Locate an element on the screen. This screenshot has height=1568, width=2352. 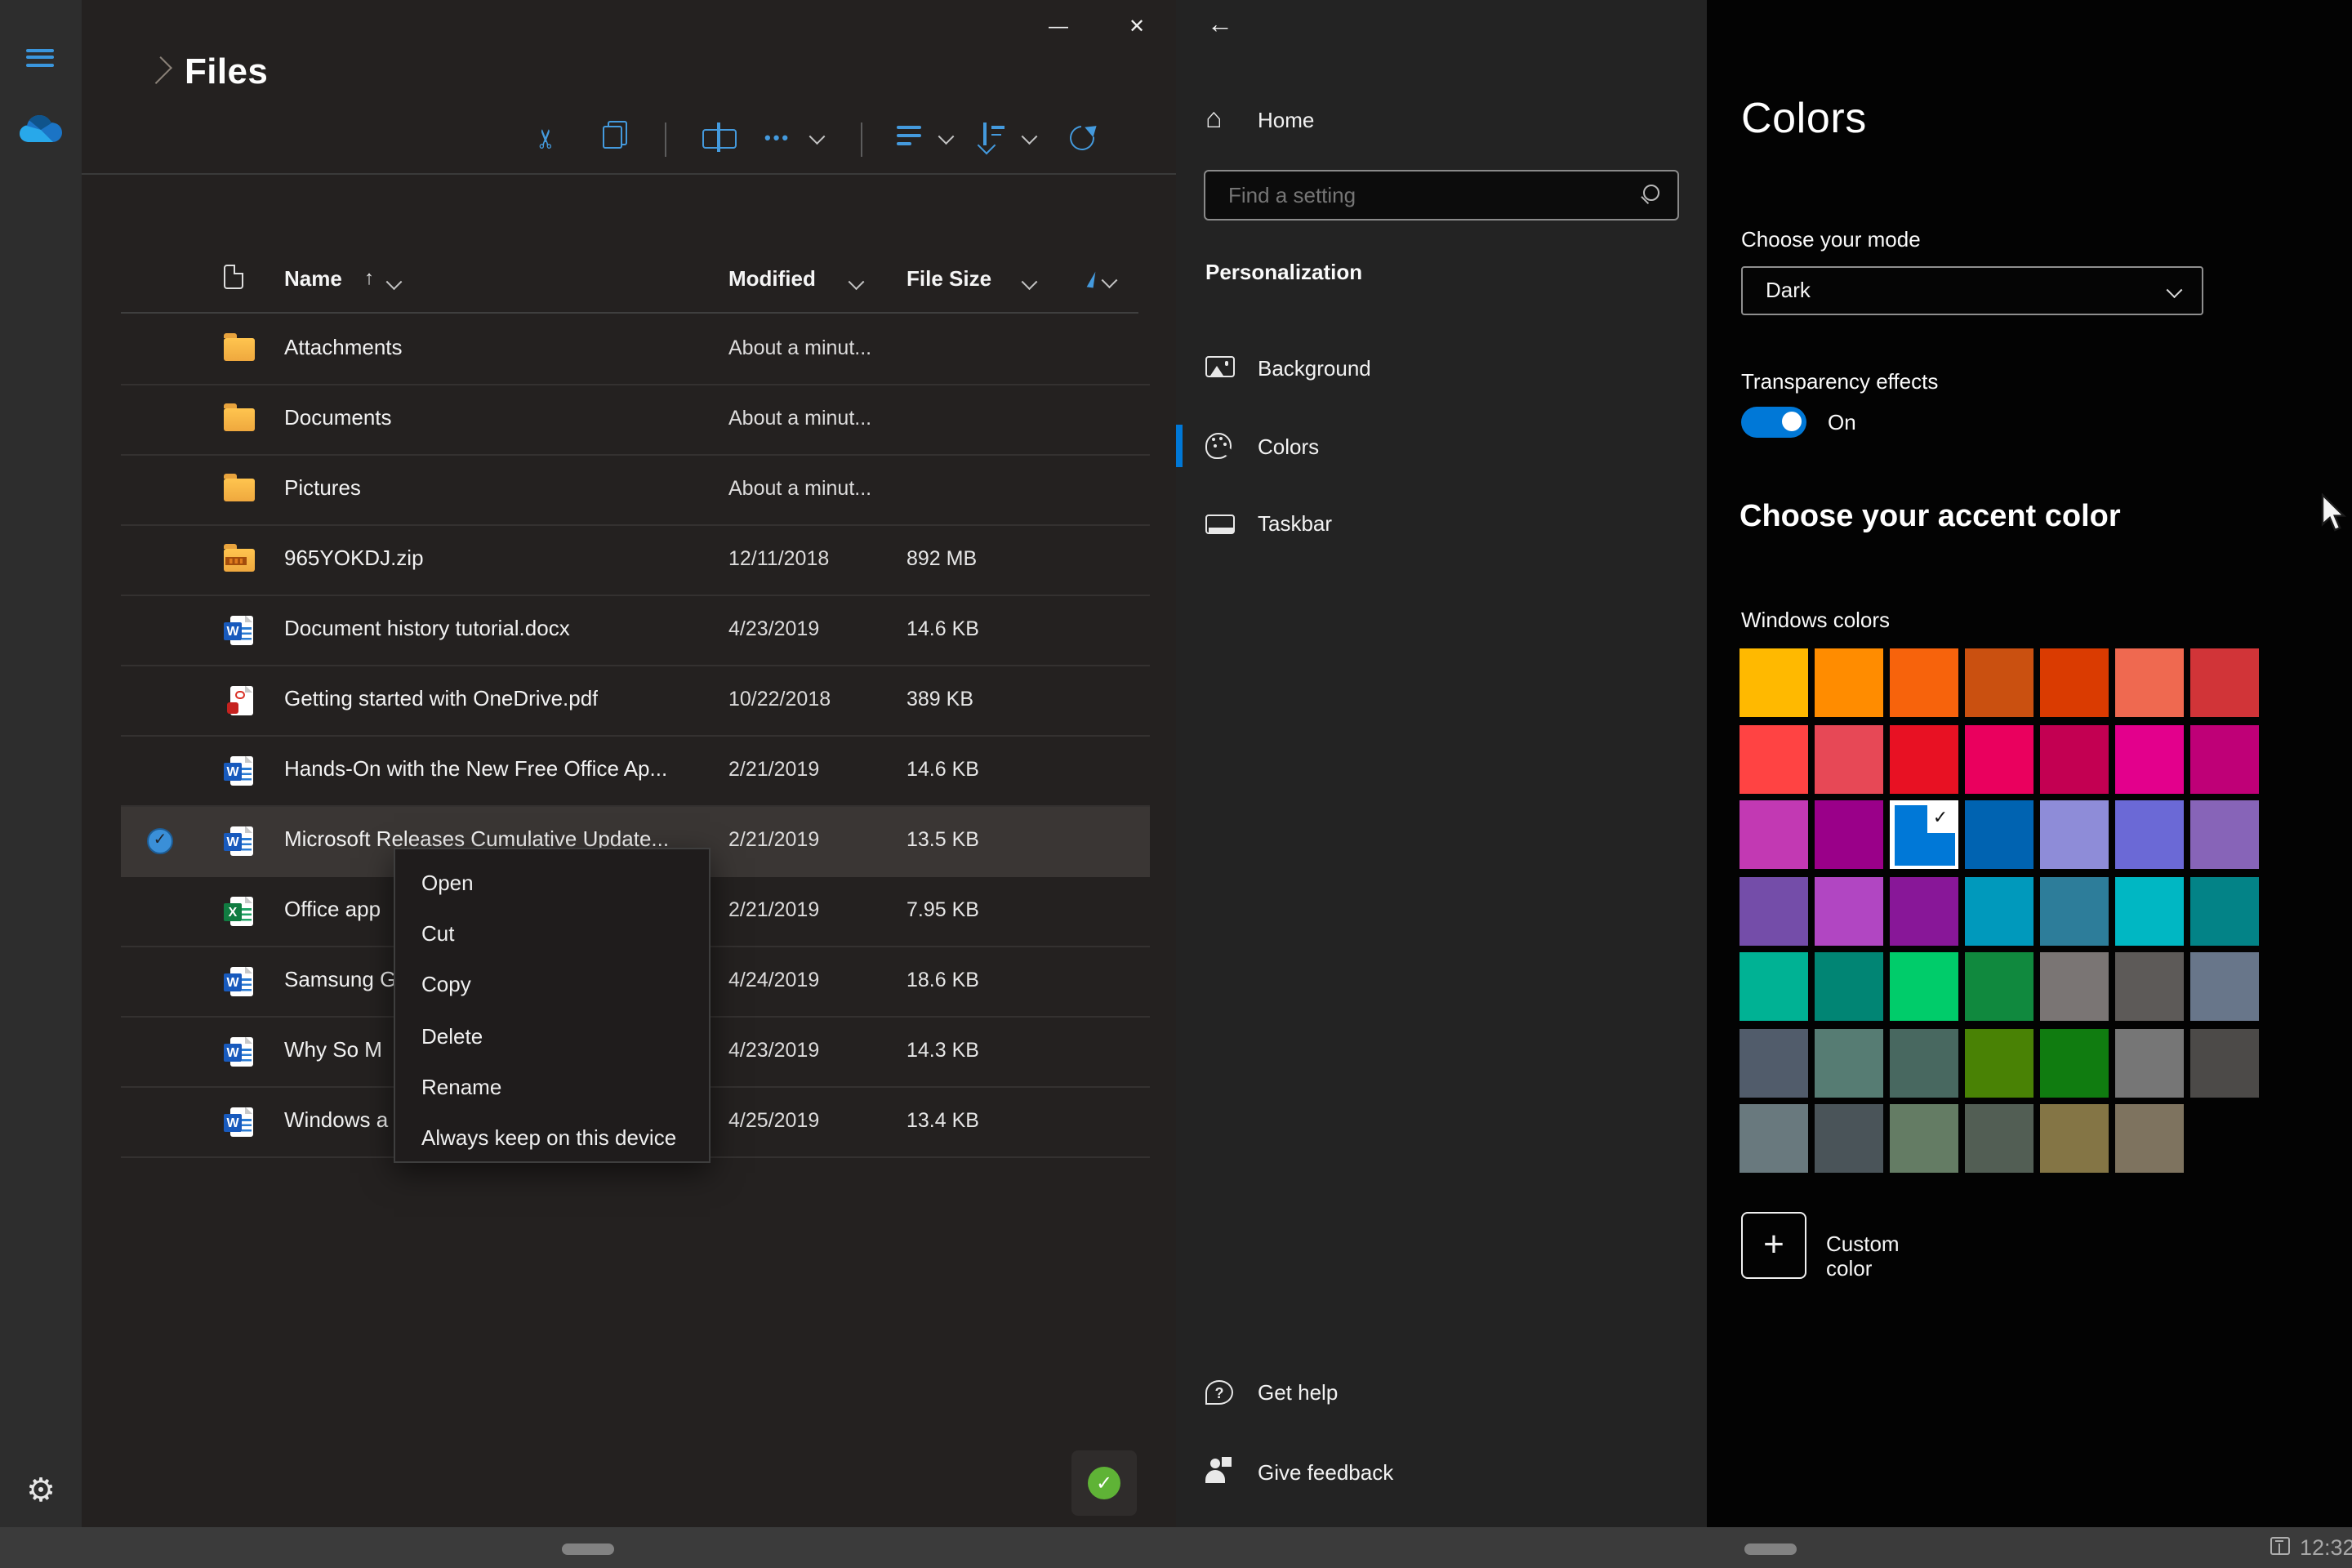
files-close-button: ✕ is located at coordinates (1136, 26).